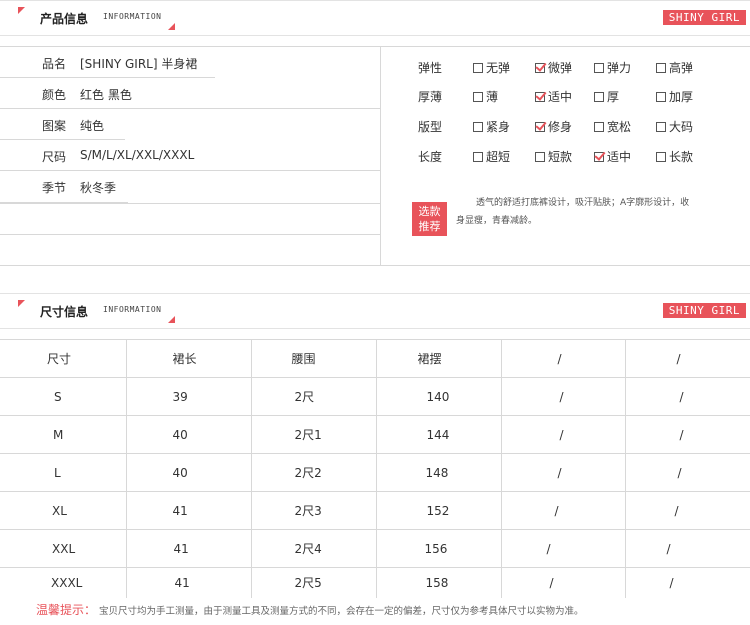  Describe the element at coordinates (674, 156) in the screenshot. I see `option: 长款` at that location.